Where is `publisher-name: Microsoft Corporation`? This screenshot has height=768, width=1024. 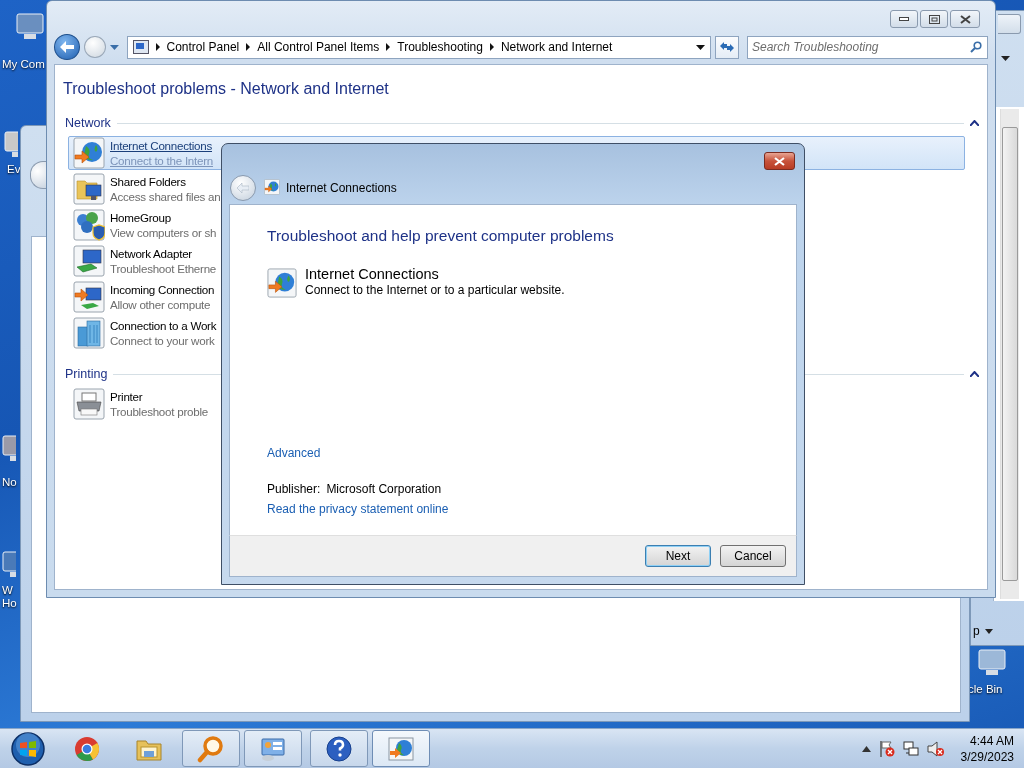
publisher-name: Microsoft Corporation is located at coordinates (384, 489).